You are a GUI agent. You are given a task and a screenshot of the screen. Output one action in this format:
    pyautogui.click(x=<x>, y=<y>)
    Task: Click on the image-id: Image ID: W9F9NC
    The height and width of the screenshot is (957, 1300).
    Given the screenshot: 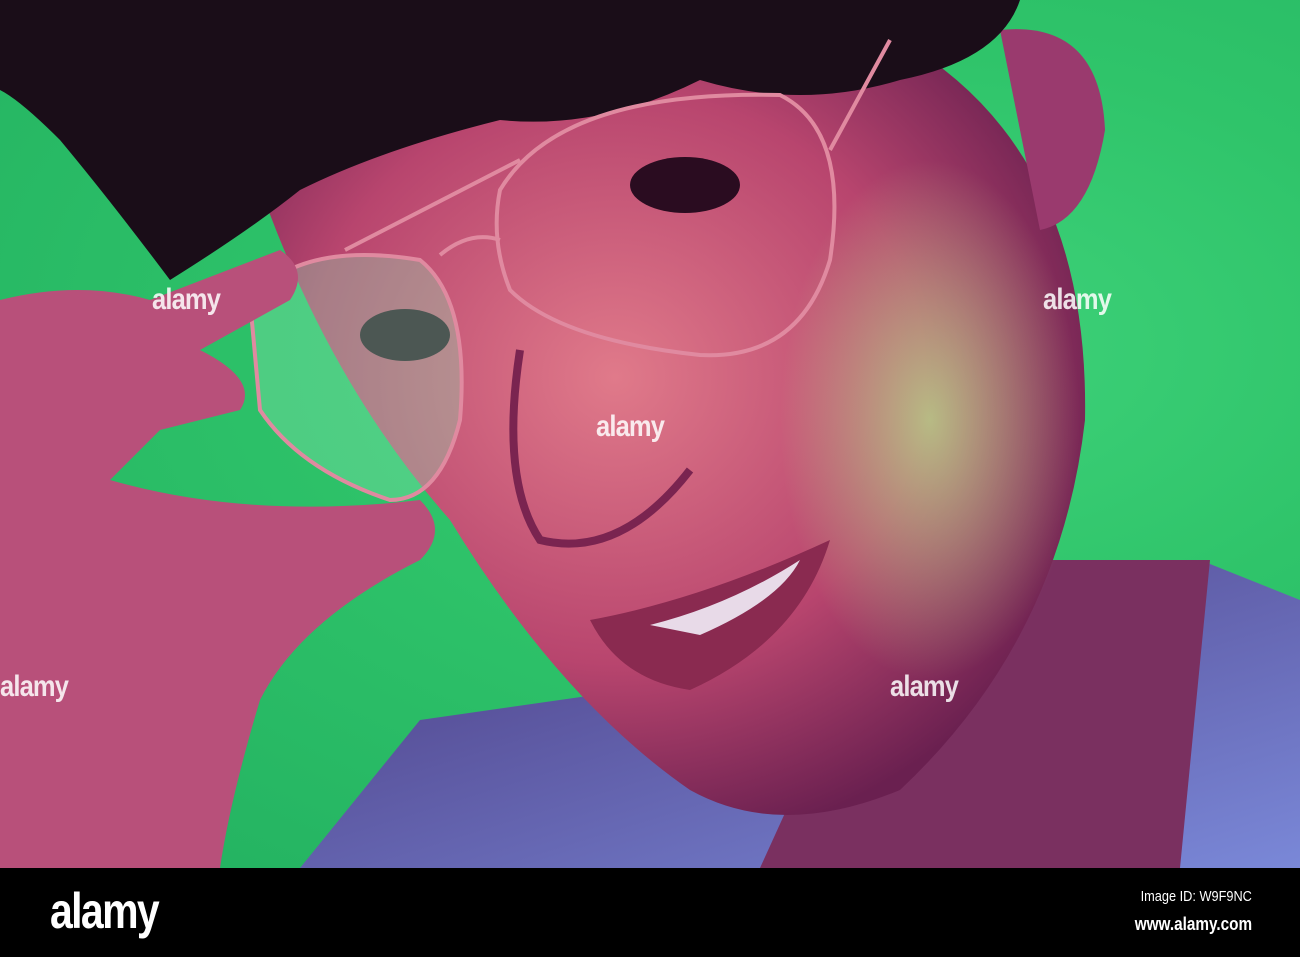 What is the action you would take?
    pyautogui.click(x=1196, y=896)
    